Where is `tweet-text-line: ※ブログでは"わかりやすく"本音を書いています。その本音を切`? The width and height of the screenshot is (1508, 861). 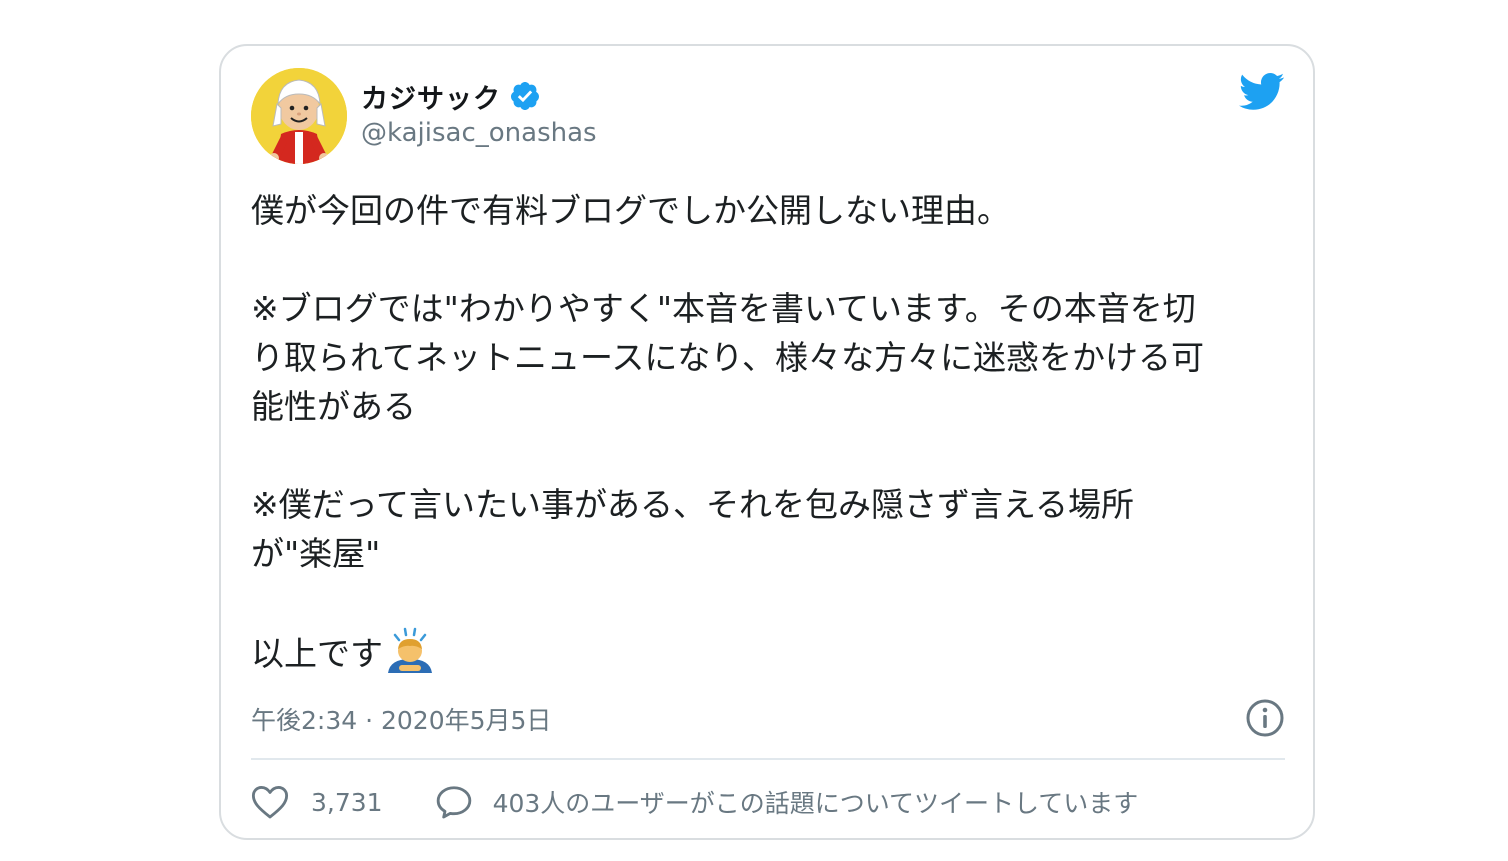 tweet-text-line: ※ブログでは"わかりやすく"本音を書いています。その本音を切 is located at coordinates (723, 308).